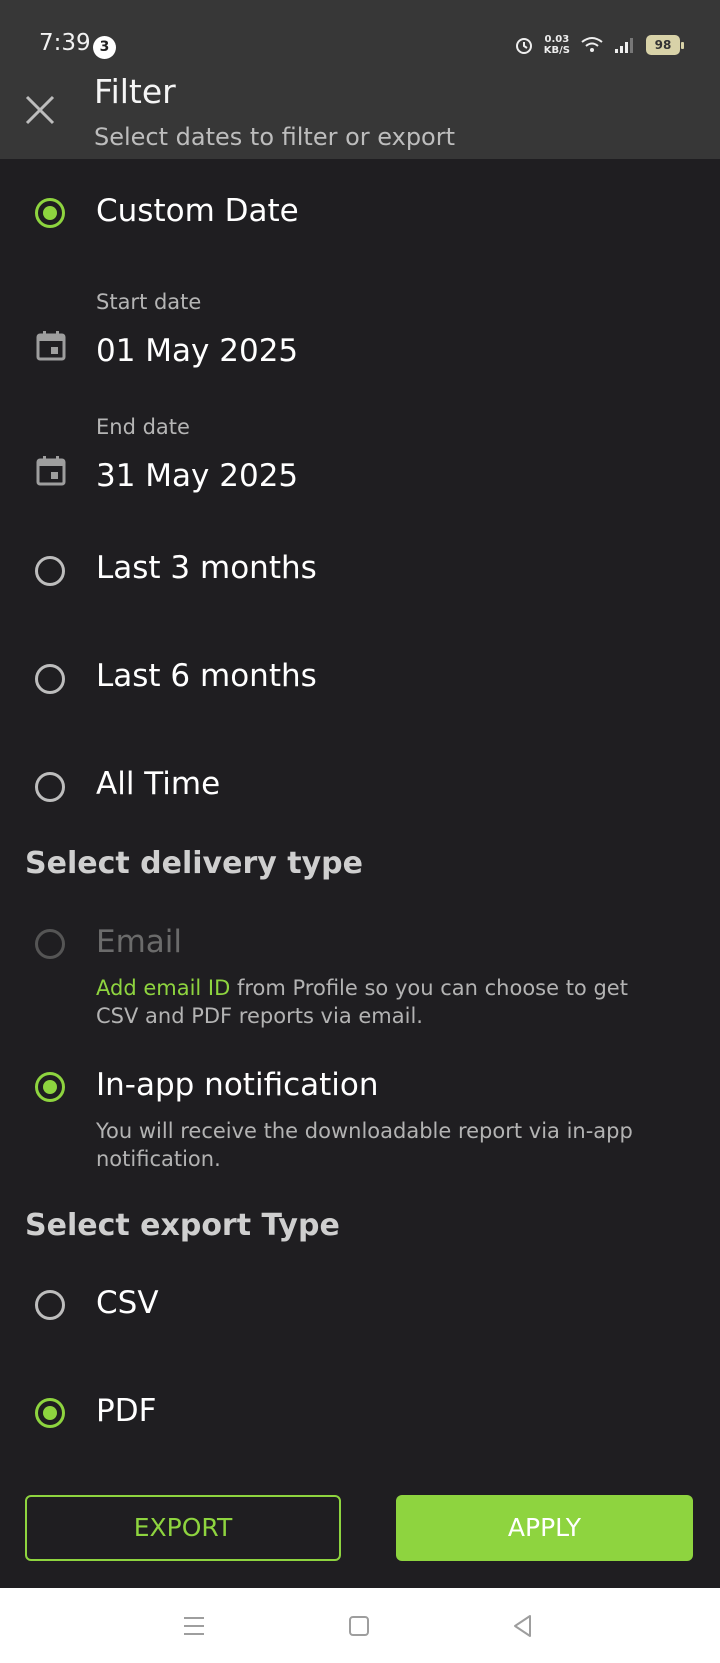 This screenshot has width=720, height=1663. What do you see at coordinates (50, 679) in the screenshot?
I see `last-6-months-radio` at bounding box center [50, 679].